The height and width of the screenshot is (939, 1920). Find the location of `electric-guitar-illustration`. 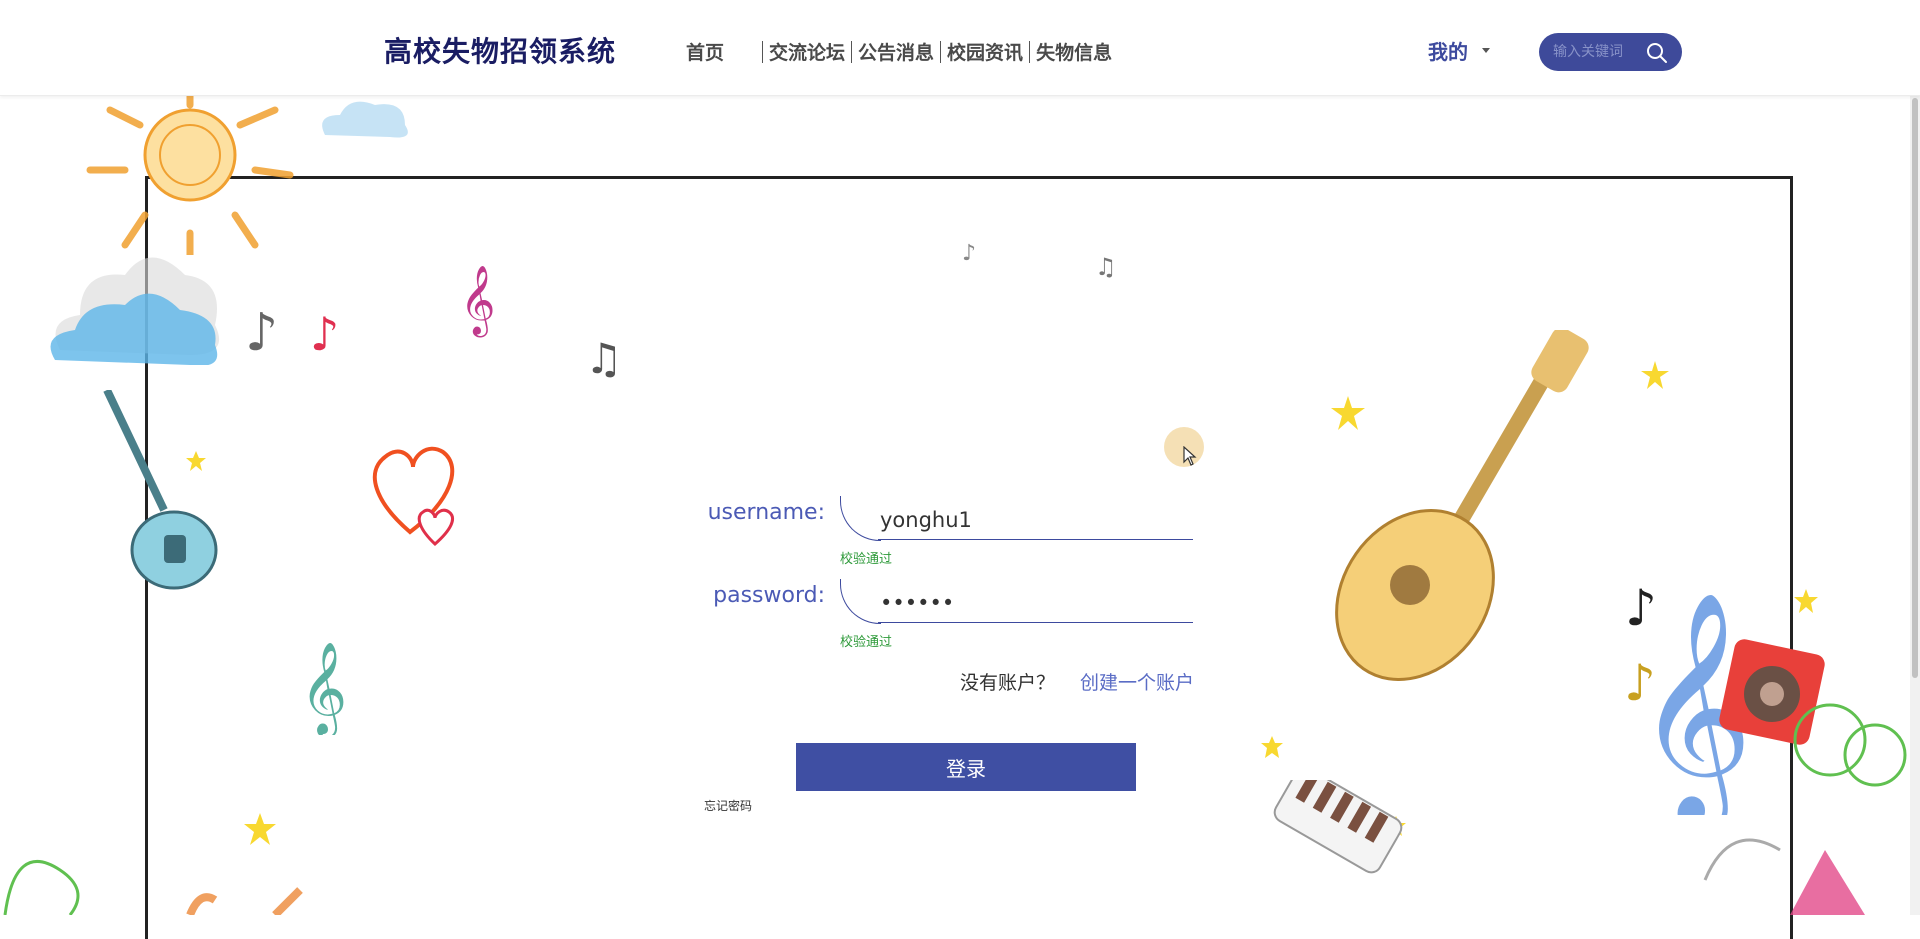

electric-guitar-illustration is located at coordinates (160, 490).